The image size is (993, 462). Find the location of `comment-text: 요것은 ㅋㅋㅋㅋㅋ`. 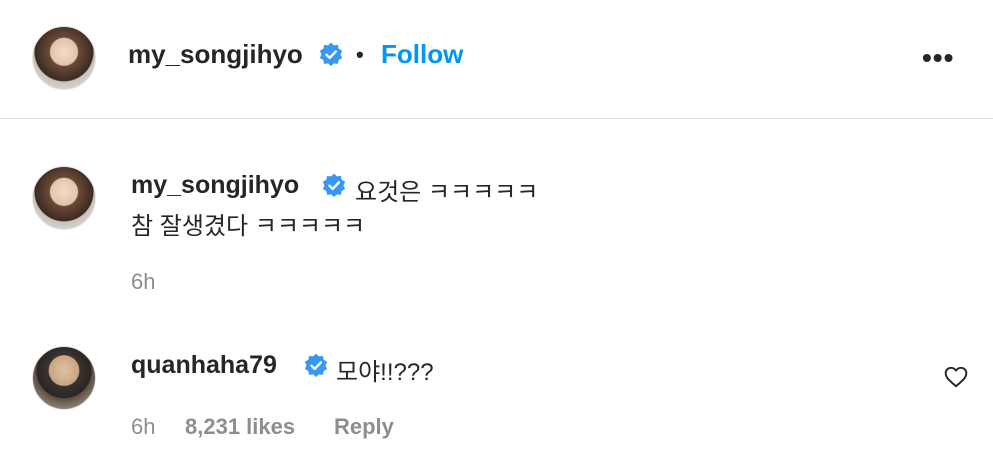

comment-text: 요것은 ㅋㅋㅋㅋㅋ is located at coordinates (447, 192).